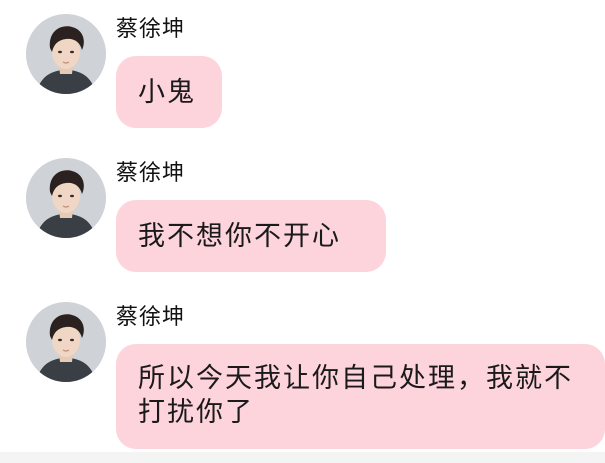 The image size is (605, 463). I want to click on message-bubble: 我不想你不开心, so click(251, 236).